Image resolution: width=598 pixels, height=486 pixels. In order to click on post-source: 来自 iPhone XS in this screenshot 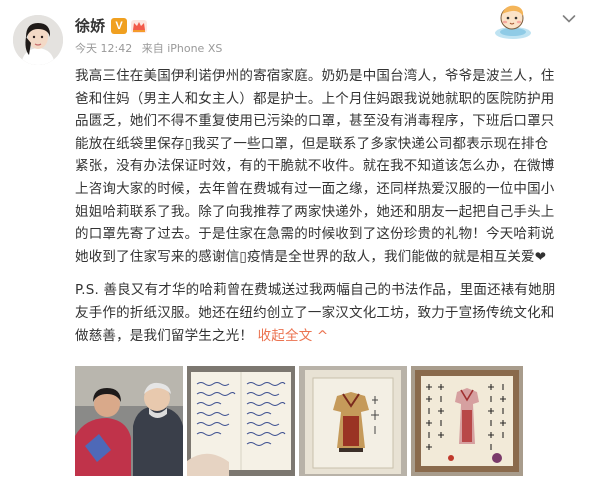, I will do `click(182, 48)`.